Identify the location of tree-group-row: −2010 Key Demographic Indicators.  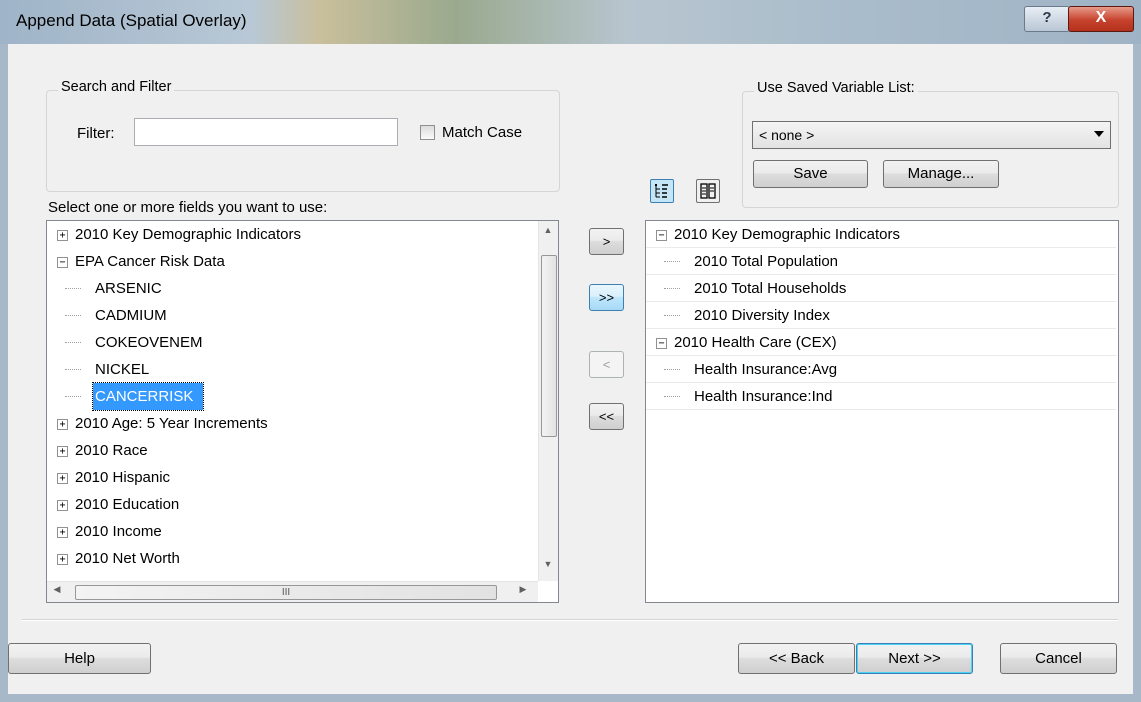
(881, 234).